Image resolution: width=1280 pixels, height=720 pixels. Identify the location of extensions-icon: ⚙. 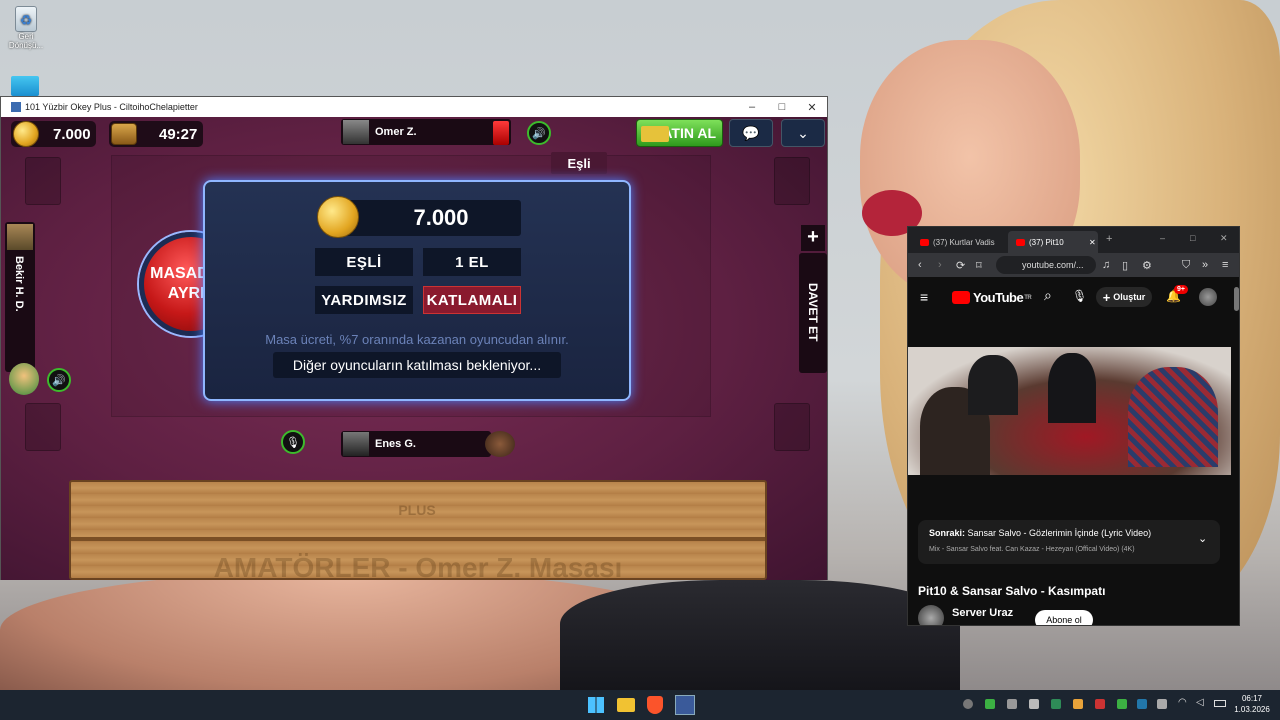
(1147, 265).